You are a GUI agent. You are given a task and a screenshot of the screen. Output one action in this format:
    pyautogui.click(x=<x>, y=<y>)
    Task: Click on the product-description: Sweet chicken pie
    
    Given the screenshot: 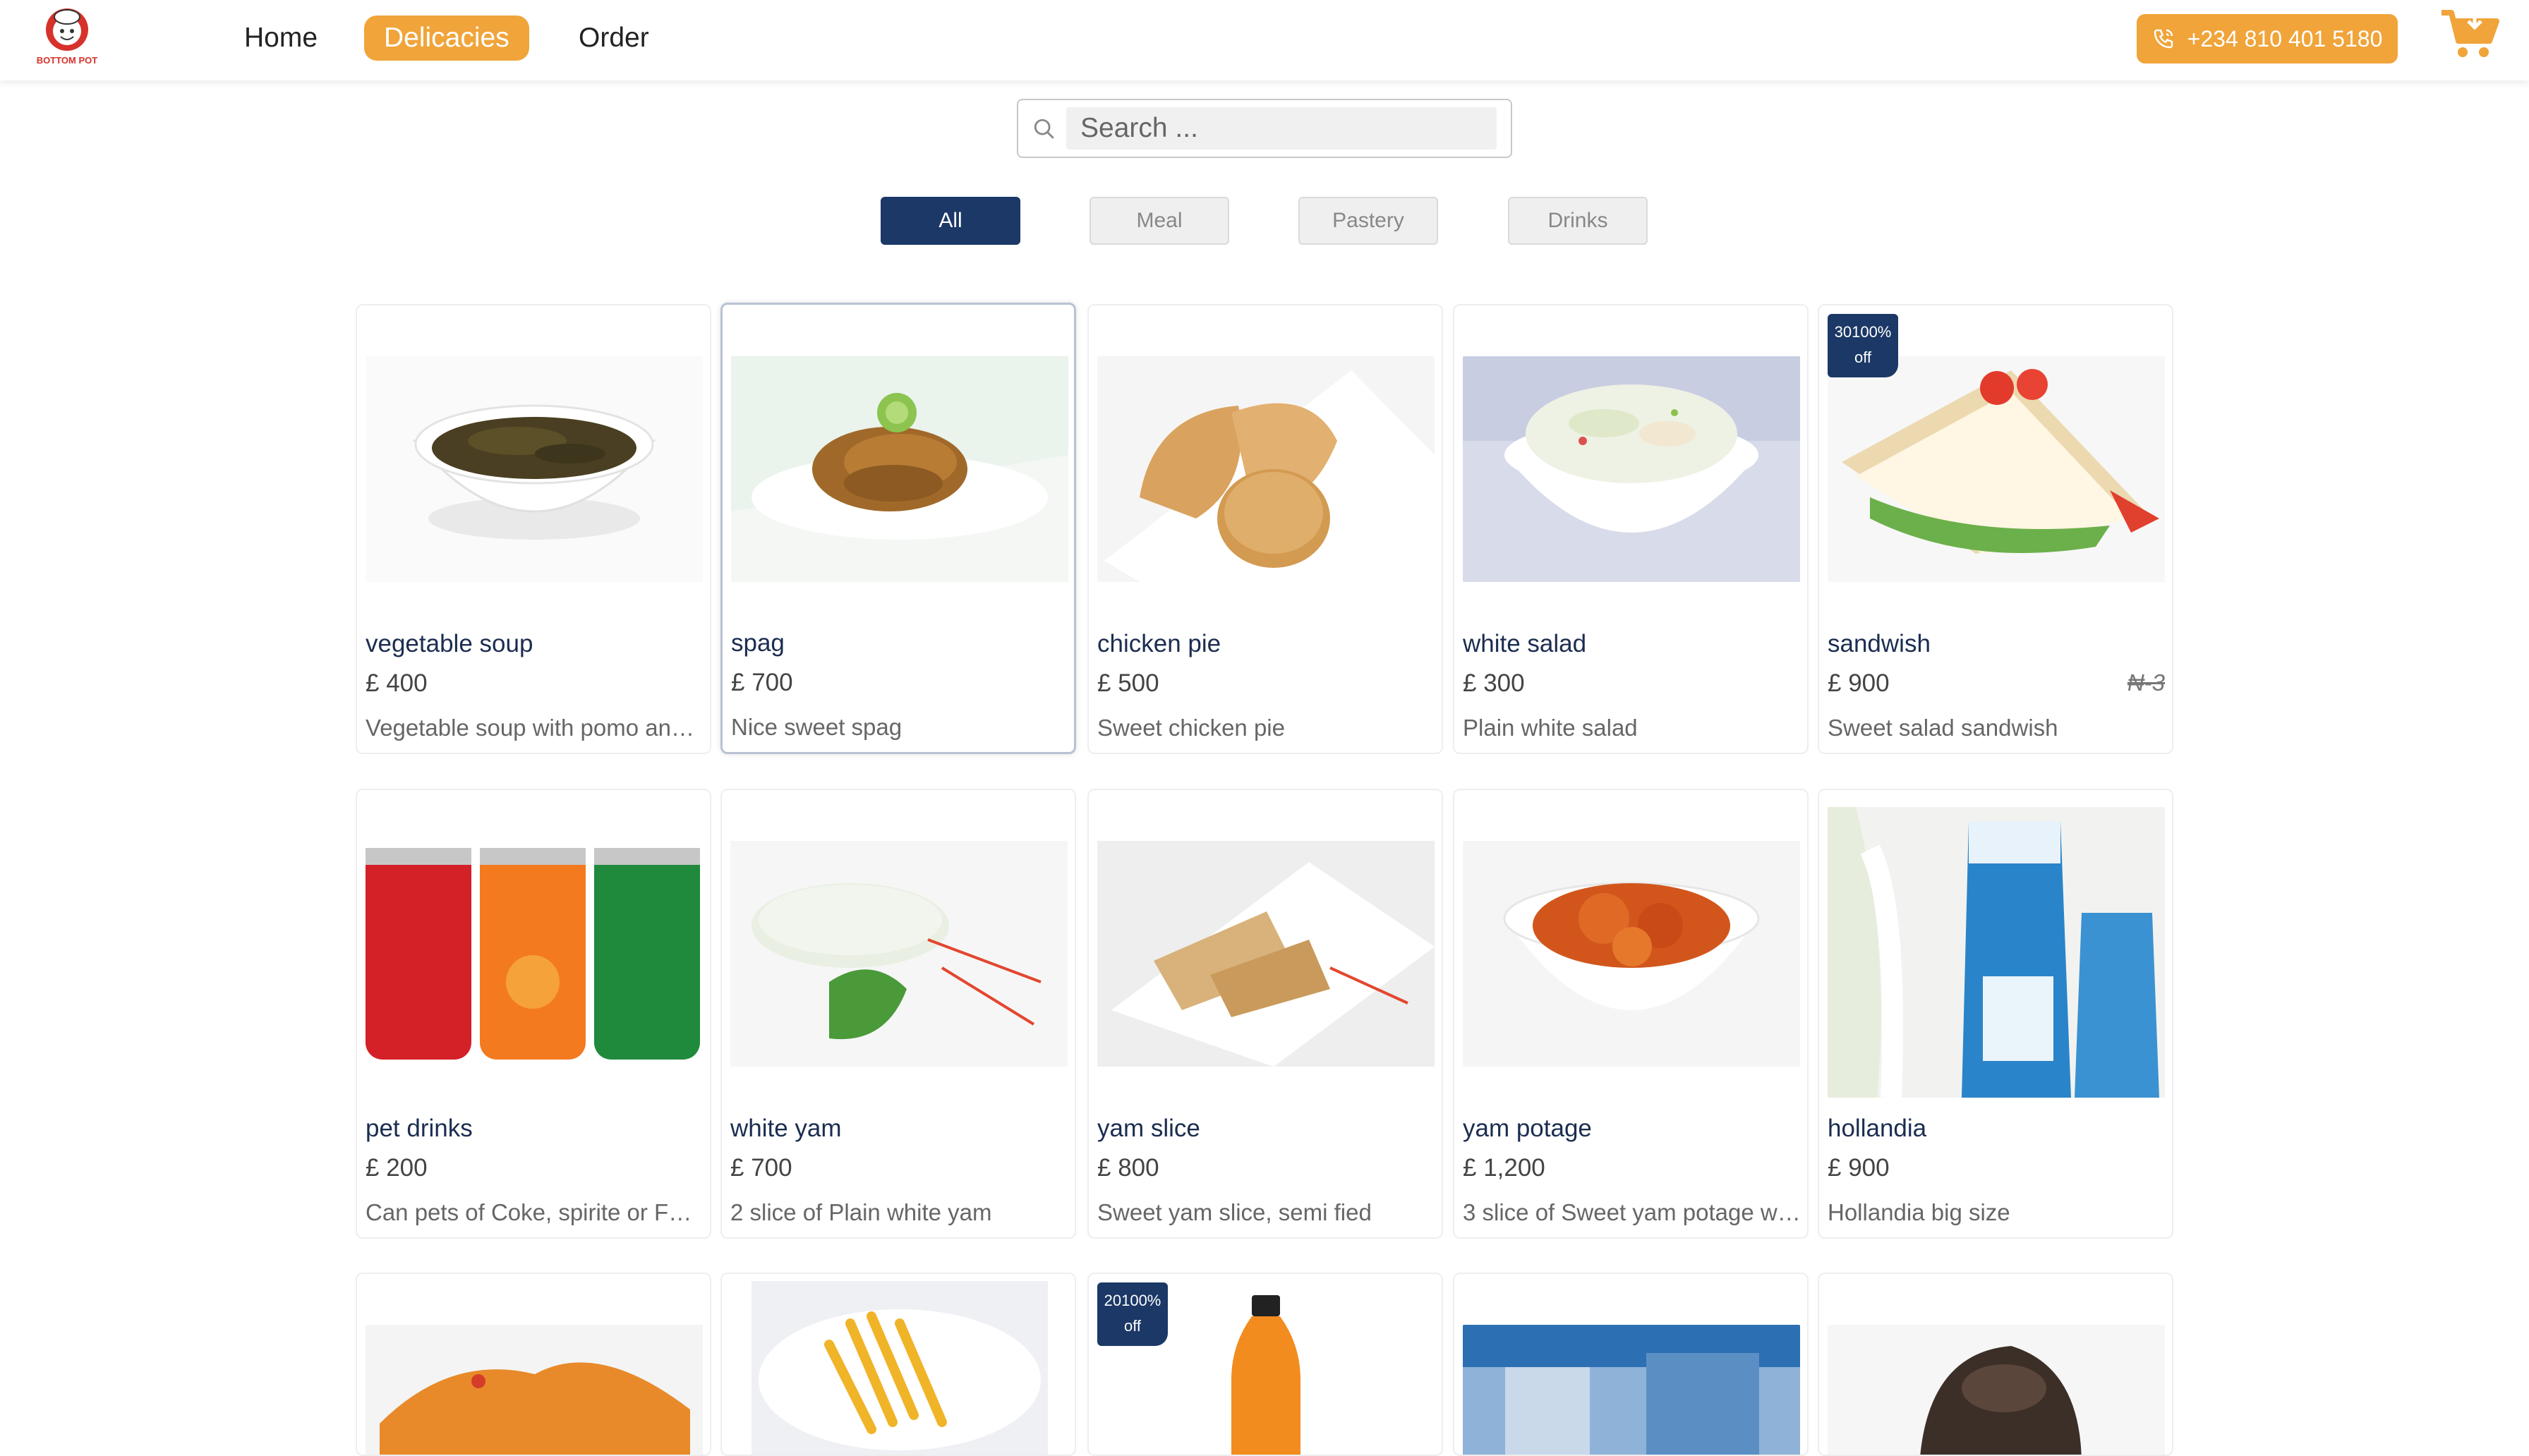 What is the action you would take?
    pyautogui.click(x=1191, y=728)
    